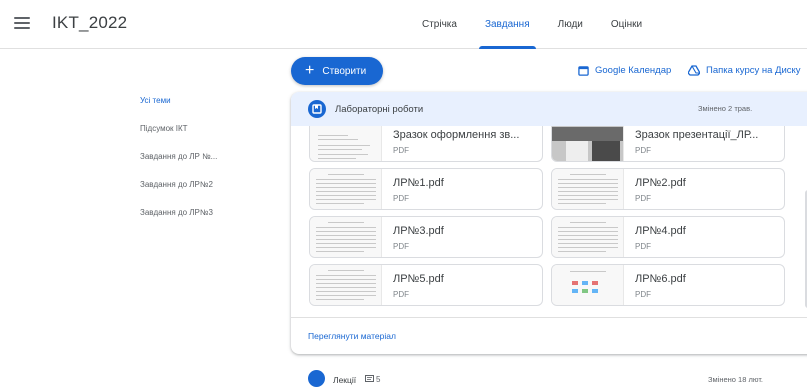  Describe the element at coordinates (22, 23) in the screenshot. I see `hamburger-menu-icon` at that location.